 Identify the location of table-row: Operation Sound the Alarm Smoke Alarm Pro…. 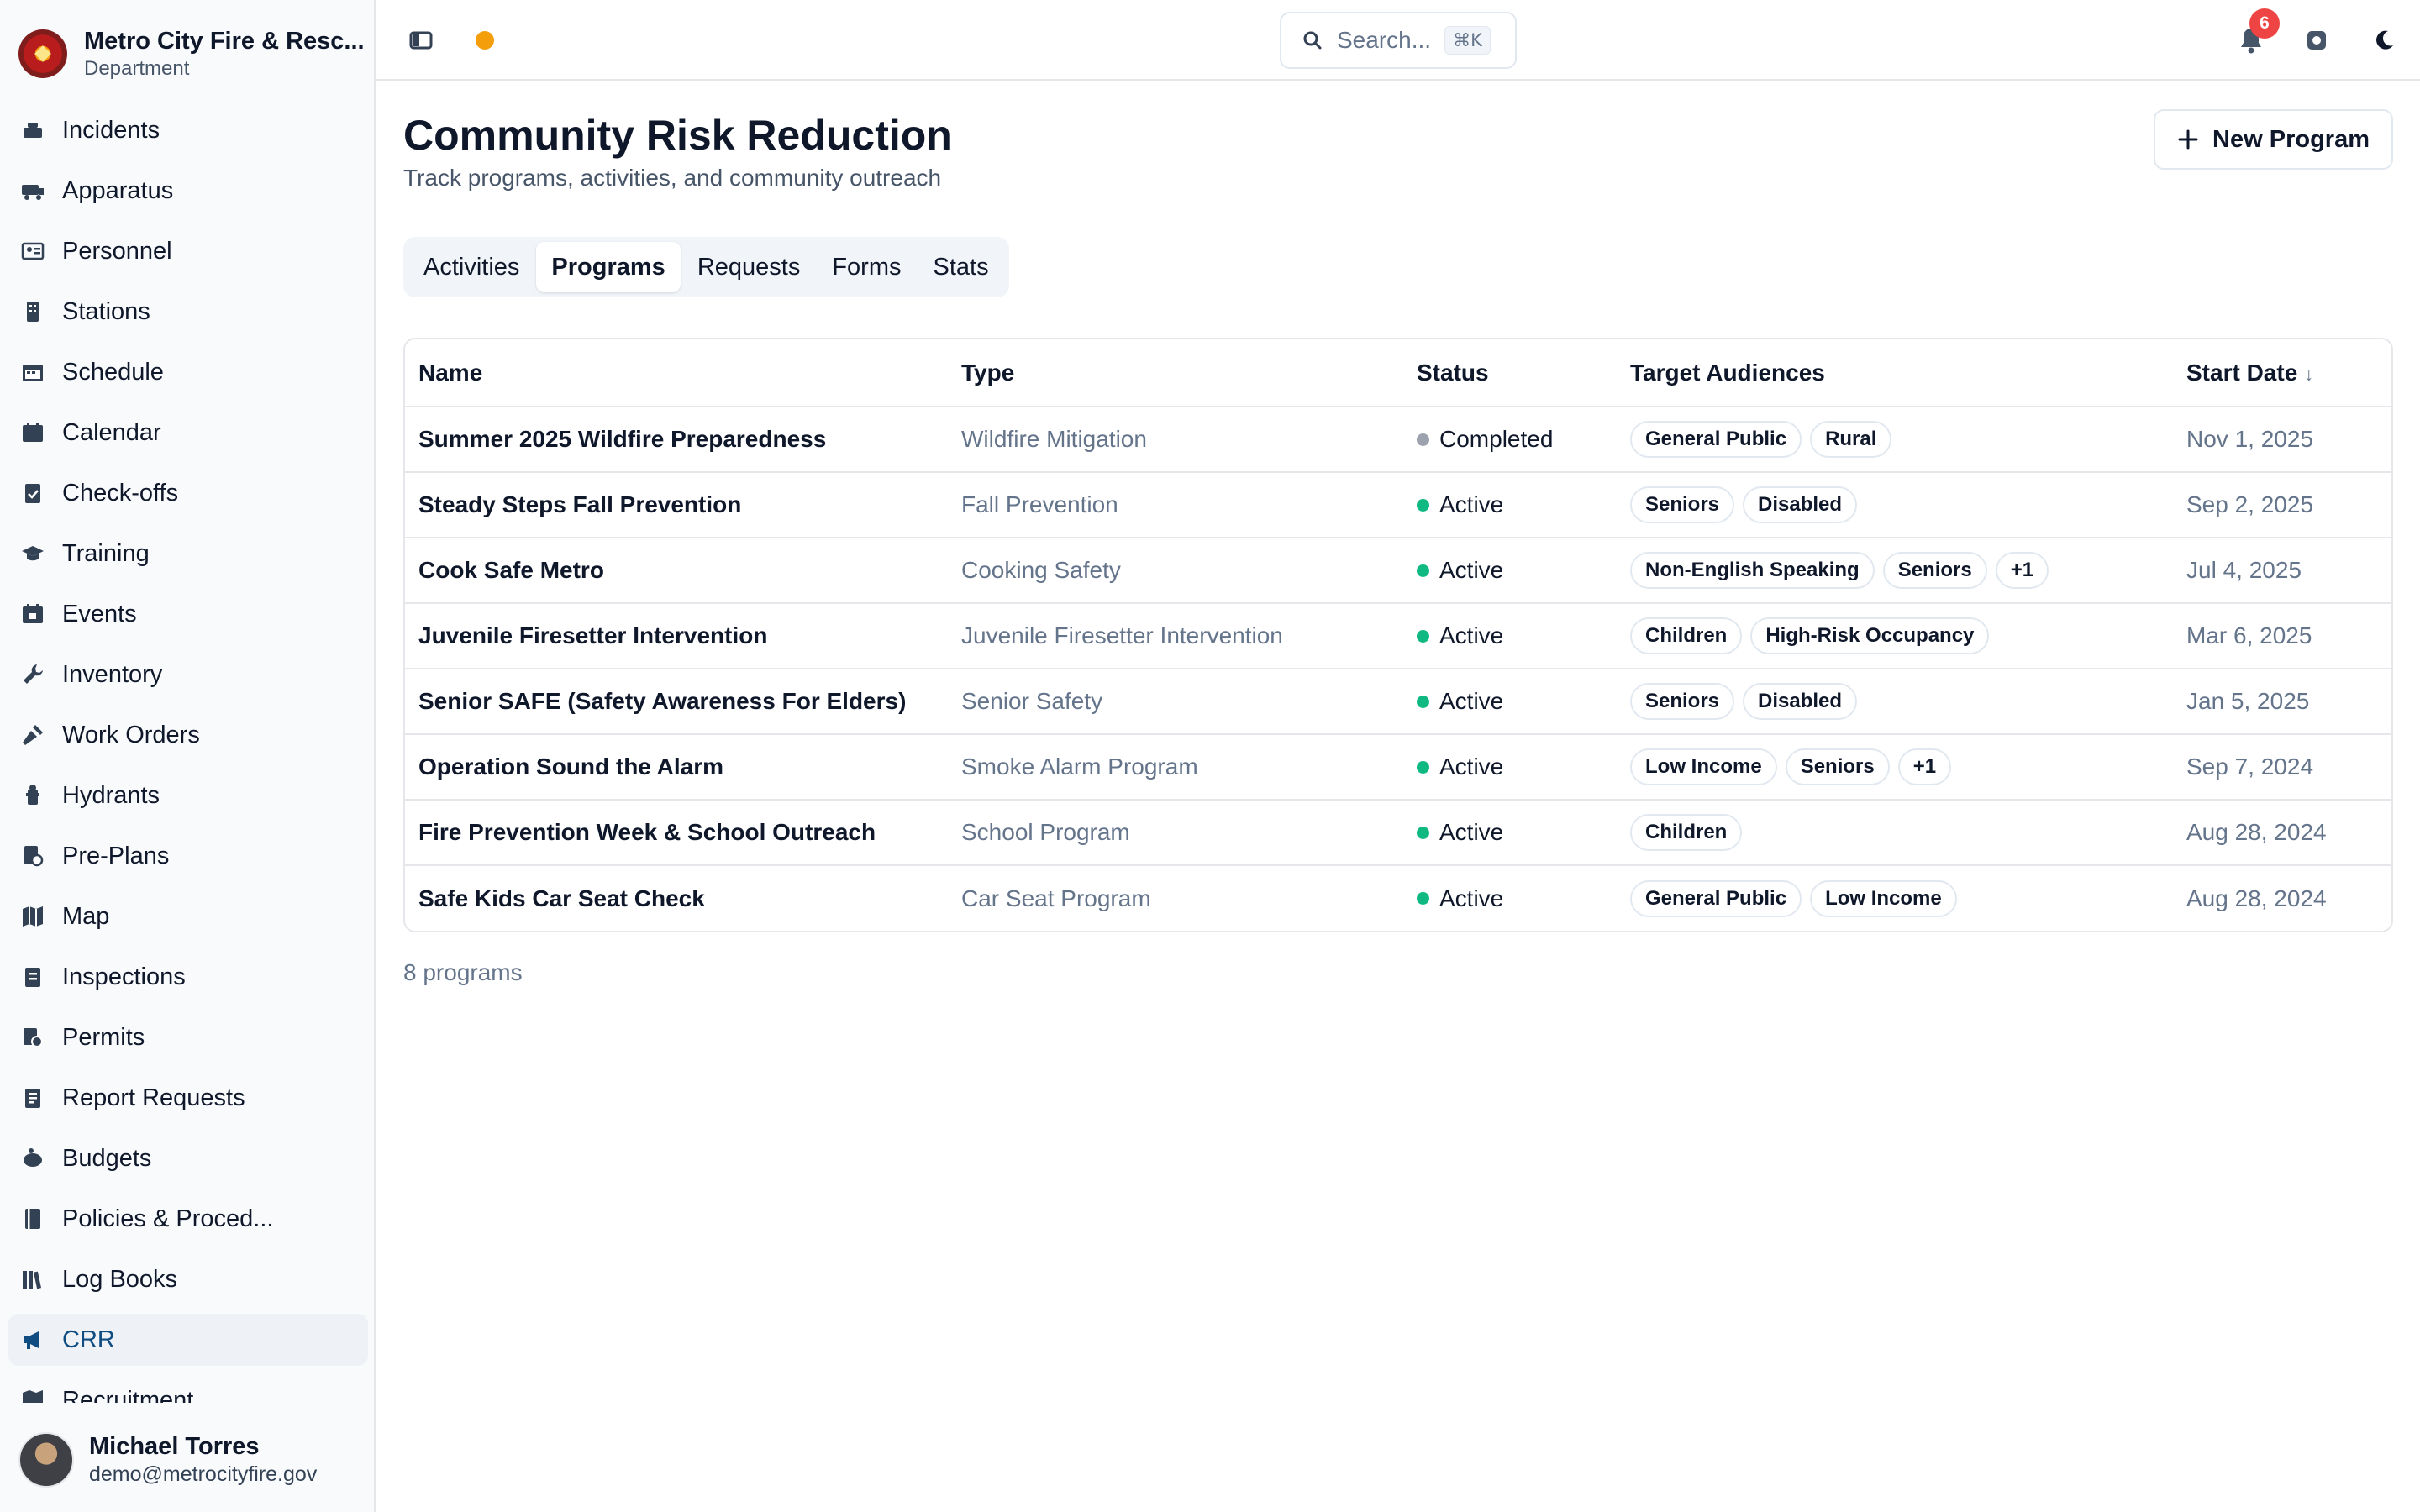
(1398, 767).